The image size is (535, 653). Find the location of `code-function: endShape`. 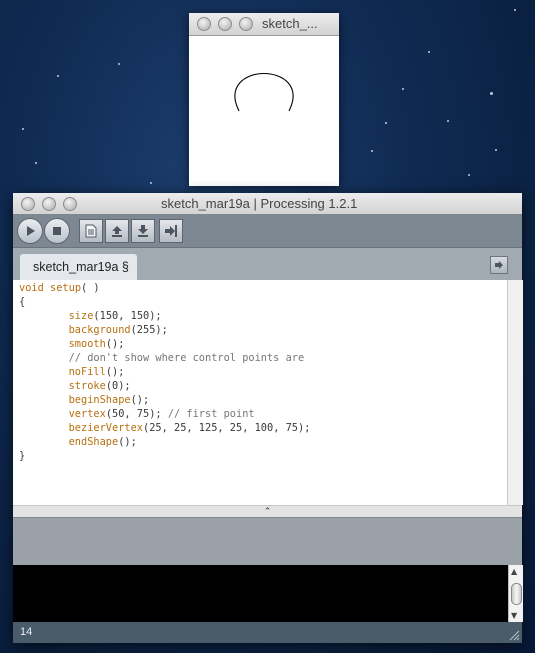

code-function: endShape is located at coordinates (93, 442).